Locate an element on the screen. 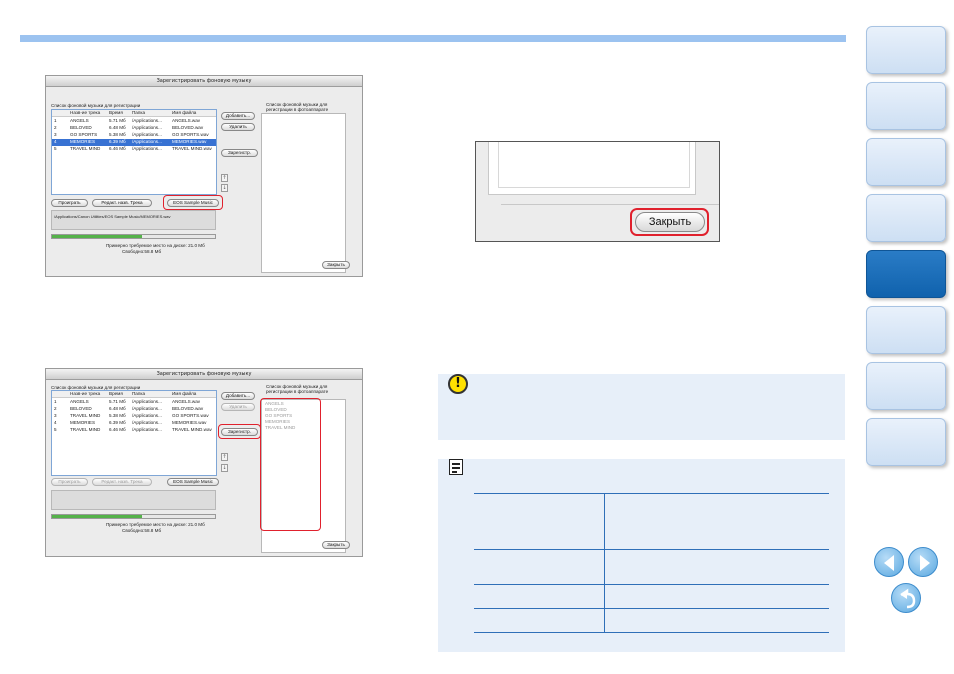  space-free: Свободно:58.8 Мб is located at coordinates (142, 251).